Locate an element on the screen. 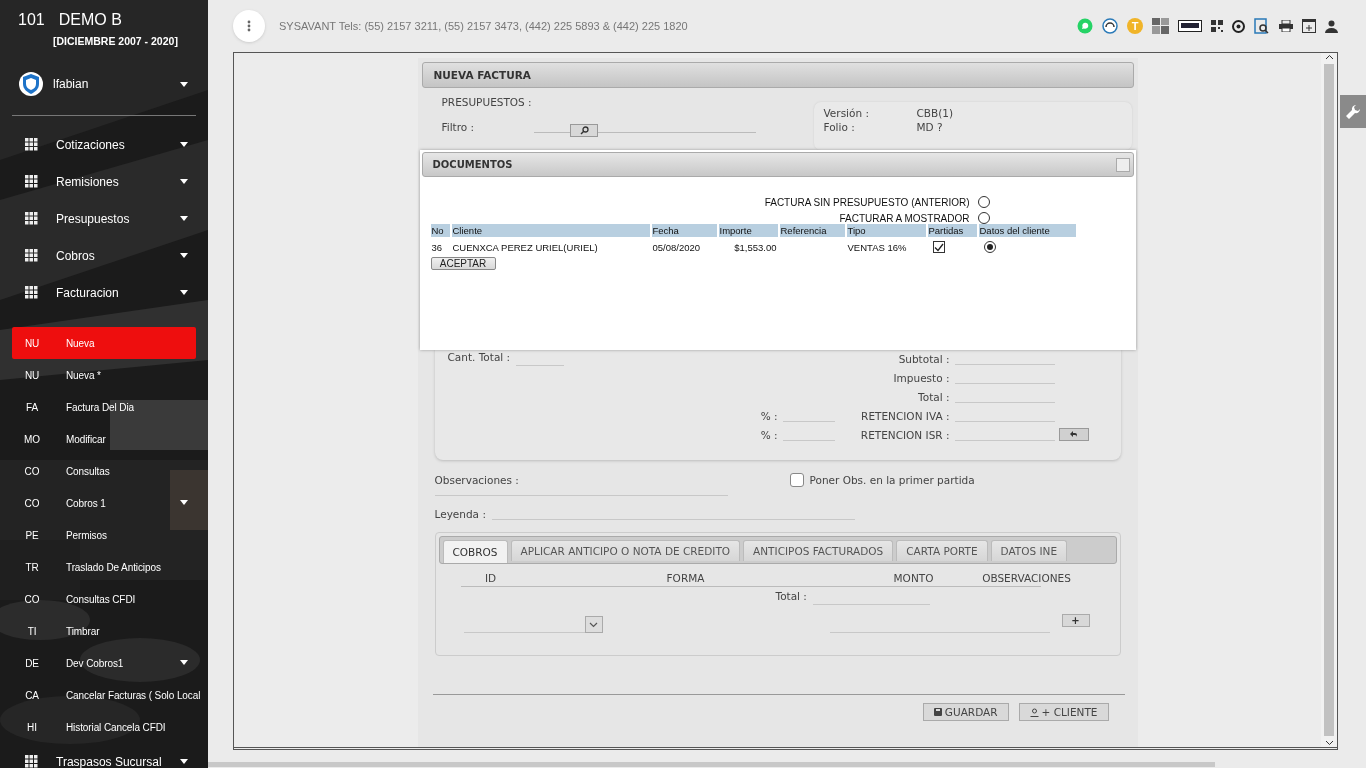 The height and width of the screenshot is (768, 1366). column-header: Partidas is located at coordinates (952, 230).